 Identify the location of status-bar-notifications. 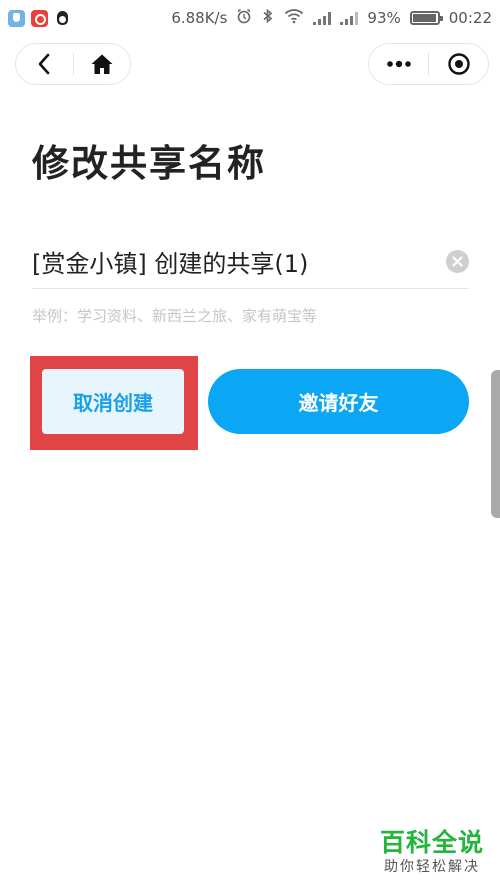
(39, 18).